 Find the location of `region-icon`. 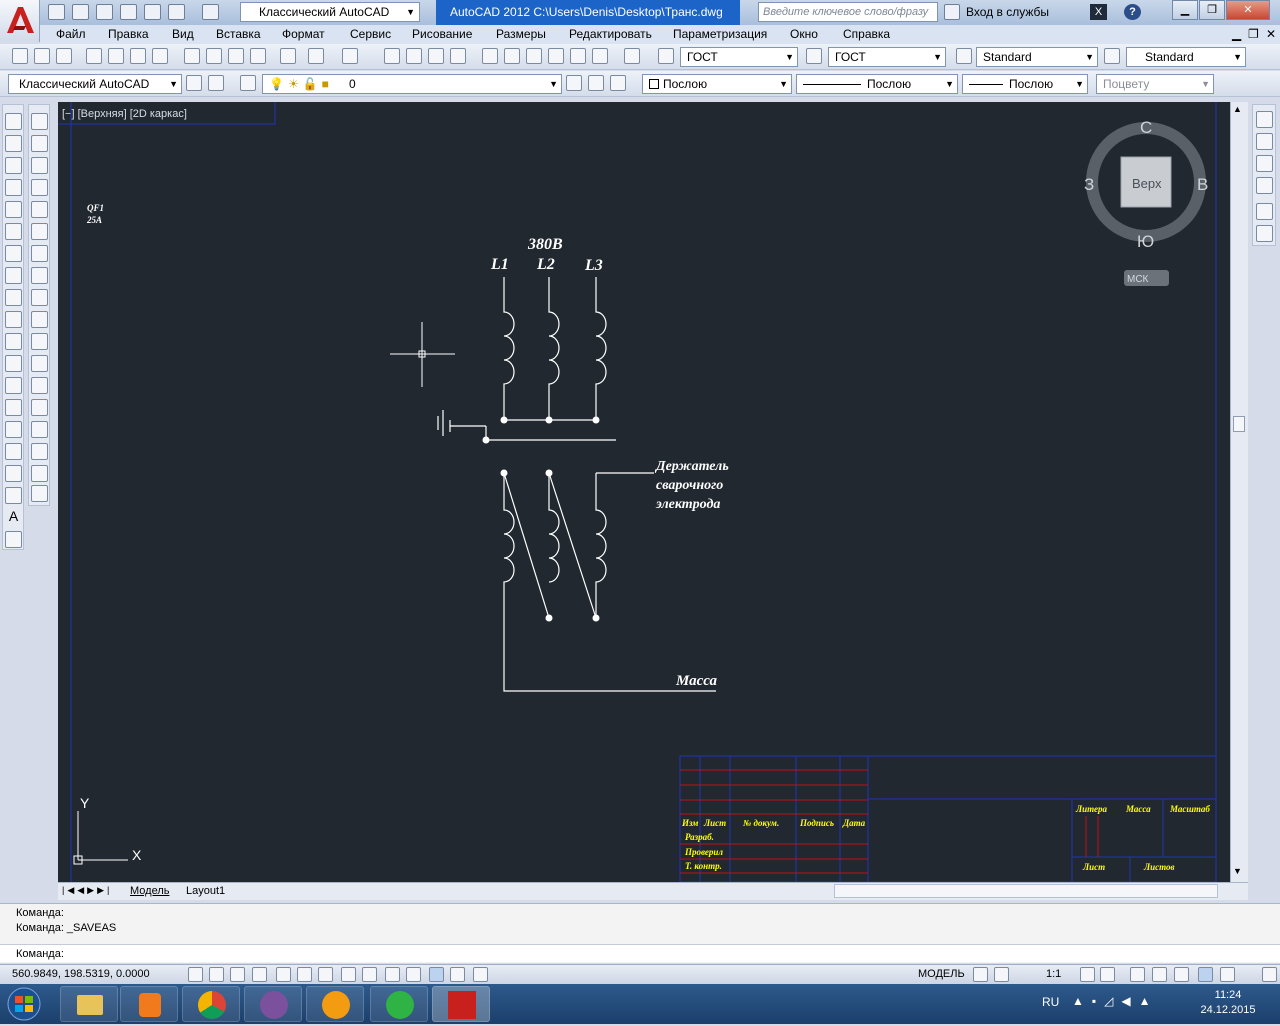

region-icon is located at coordinates (13, 473).